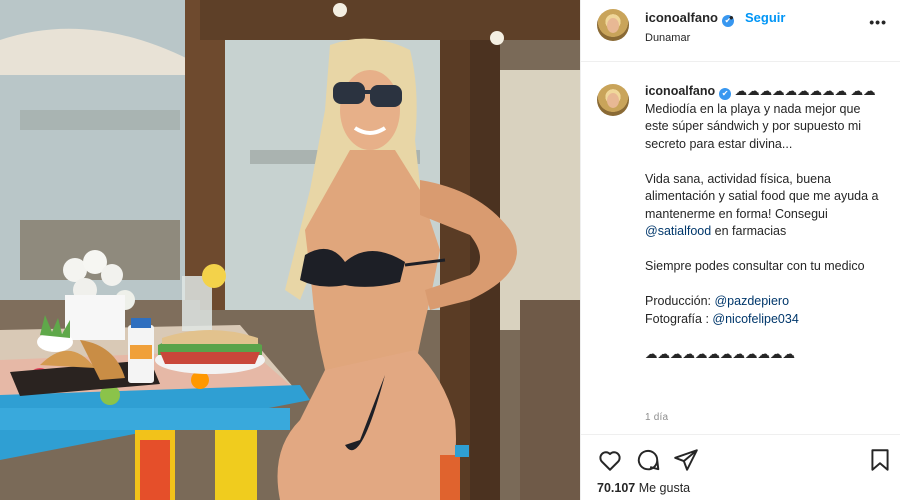  I want to click on post-header: iconoalfano ✔ • Seguir Dunamar •••, so click(740, 31).